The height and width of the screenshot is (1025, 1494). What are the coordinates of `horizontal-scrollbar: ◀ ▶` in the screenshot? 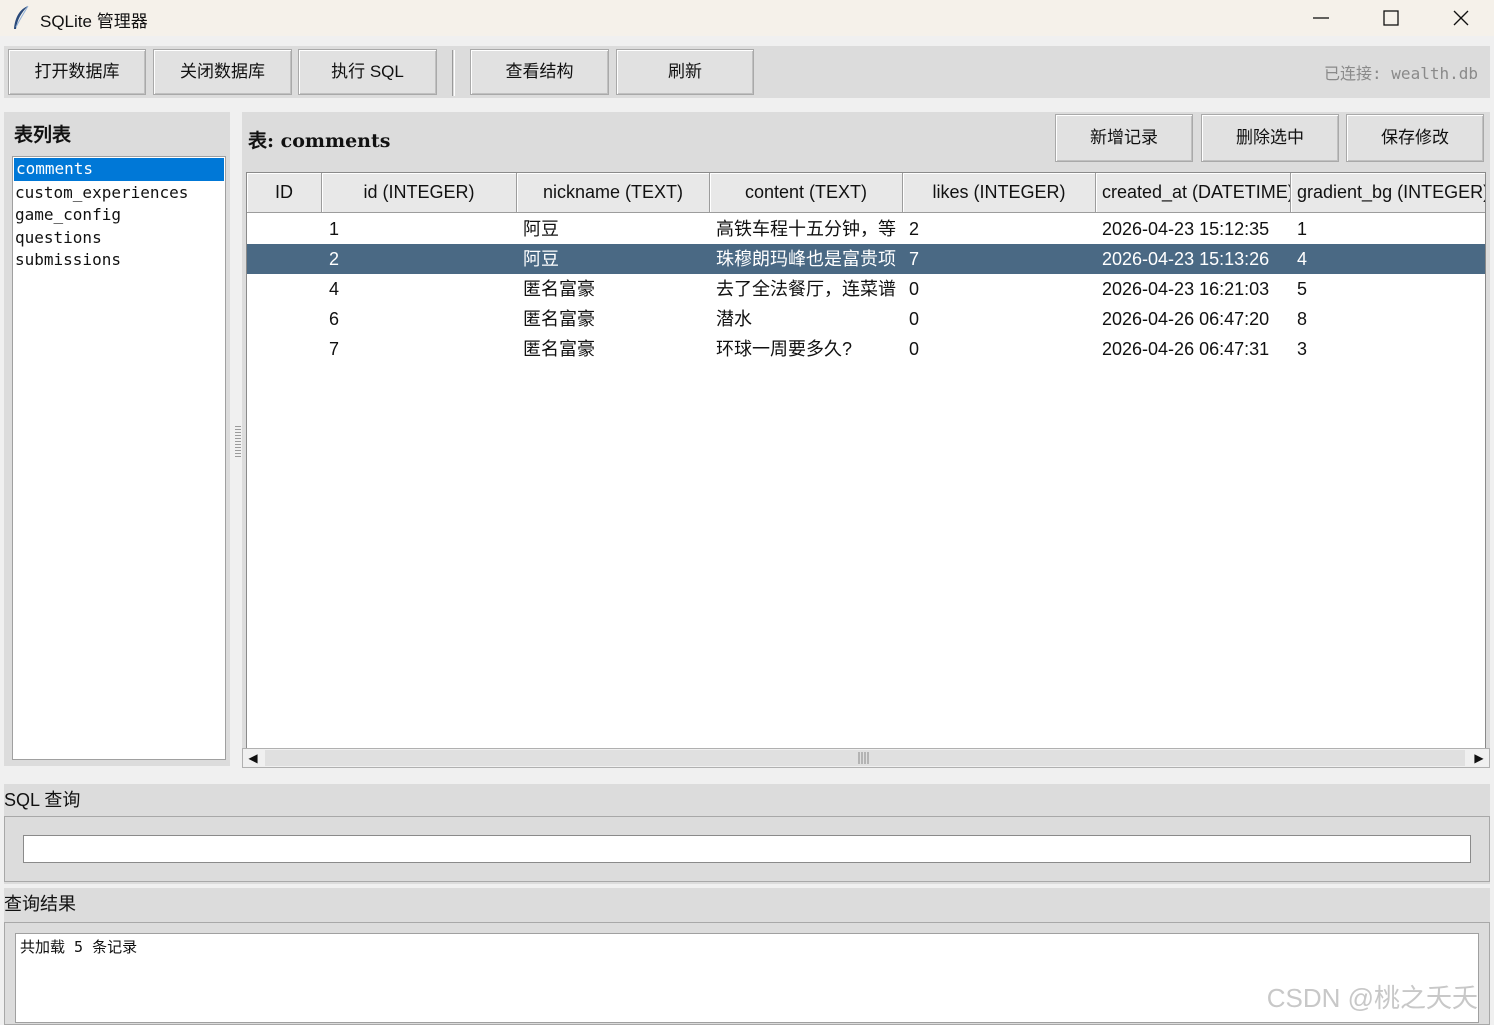 It's located at (866, 758).